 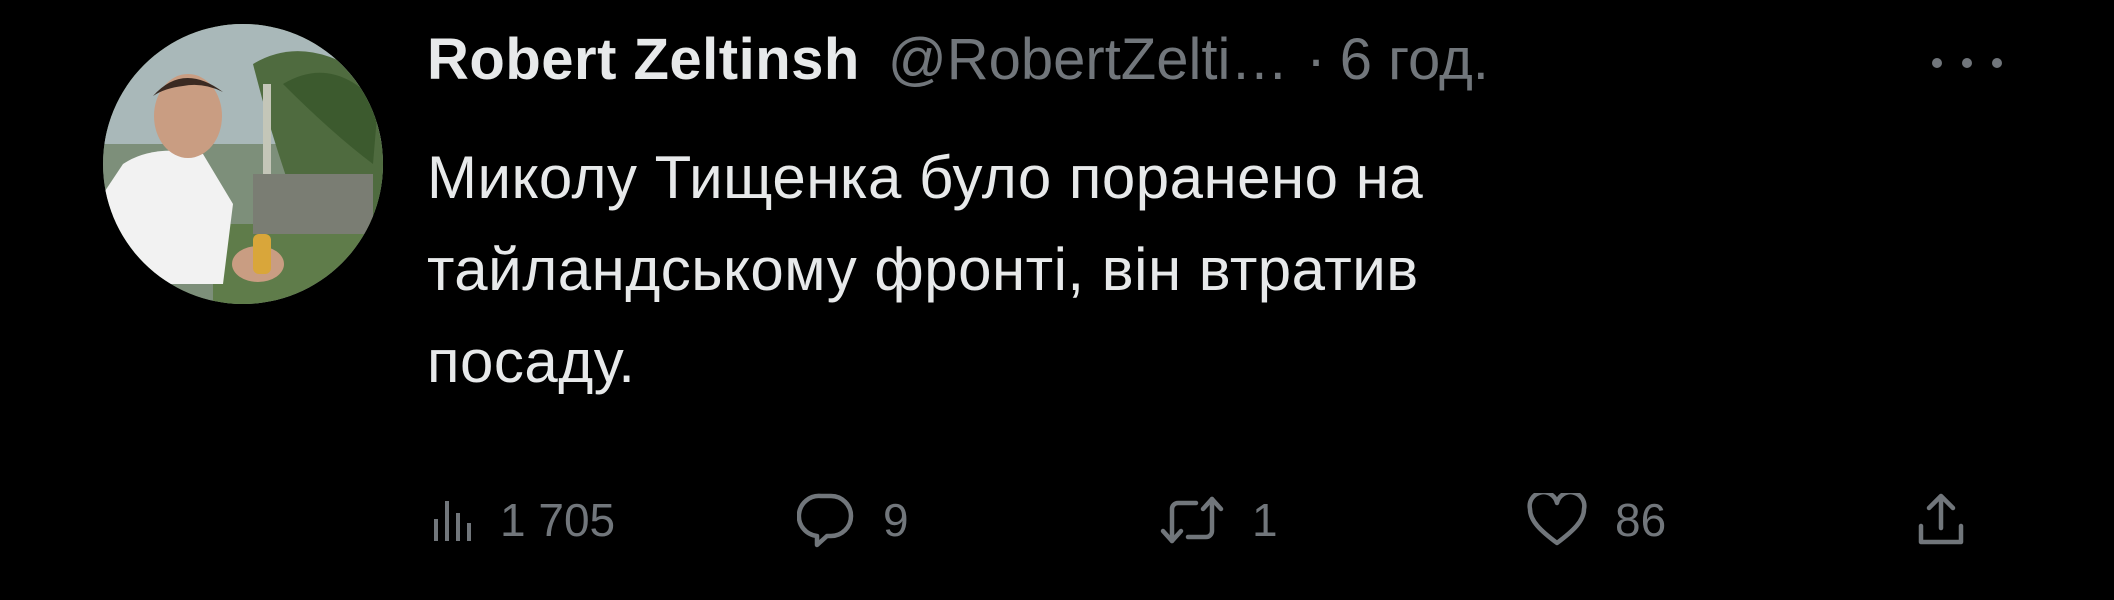 What do you see at coordinates (452, 521) in the screenshot?
I see `analytics-icon` at bounding box center [452, 521].